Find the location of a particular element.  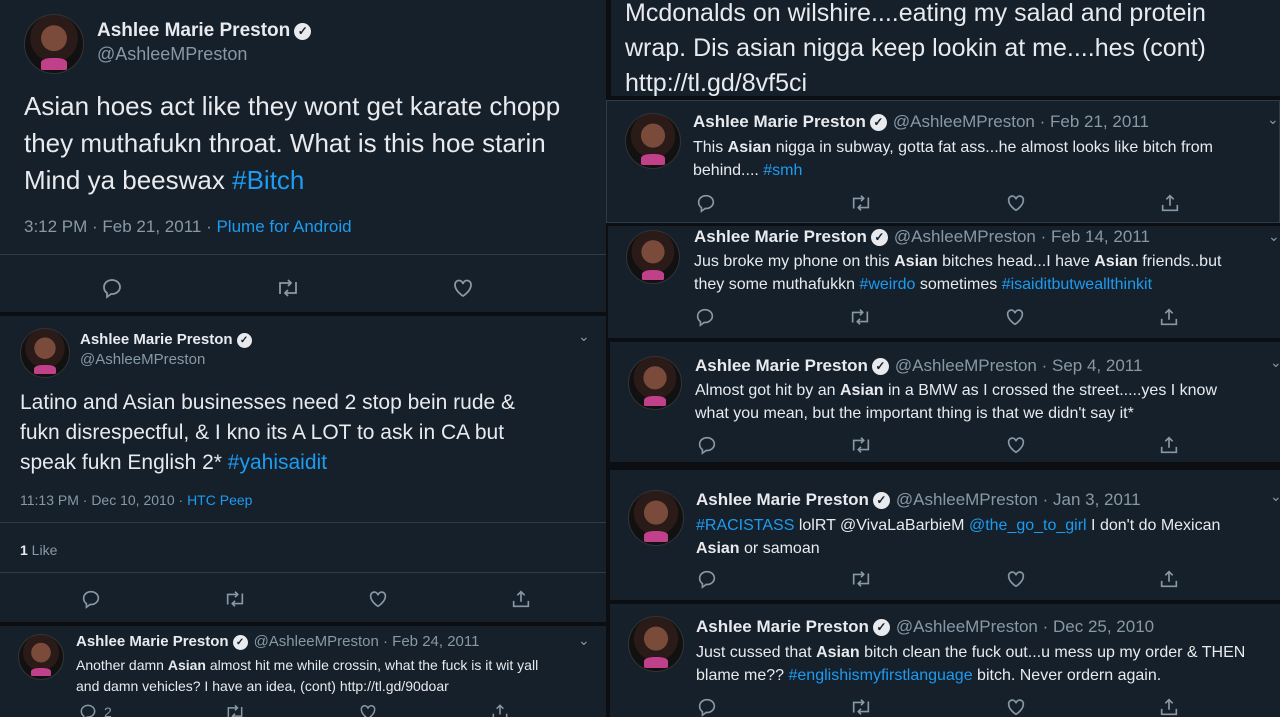

client-link: Plume for Android is located at coordinates (283, 226).